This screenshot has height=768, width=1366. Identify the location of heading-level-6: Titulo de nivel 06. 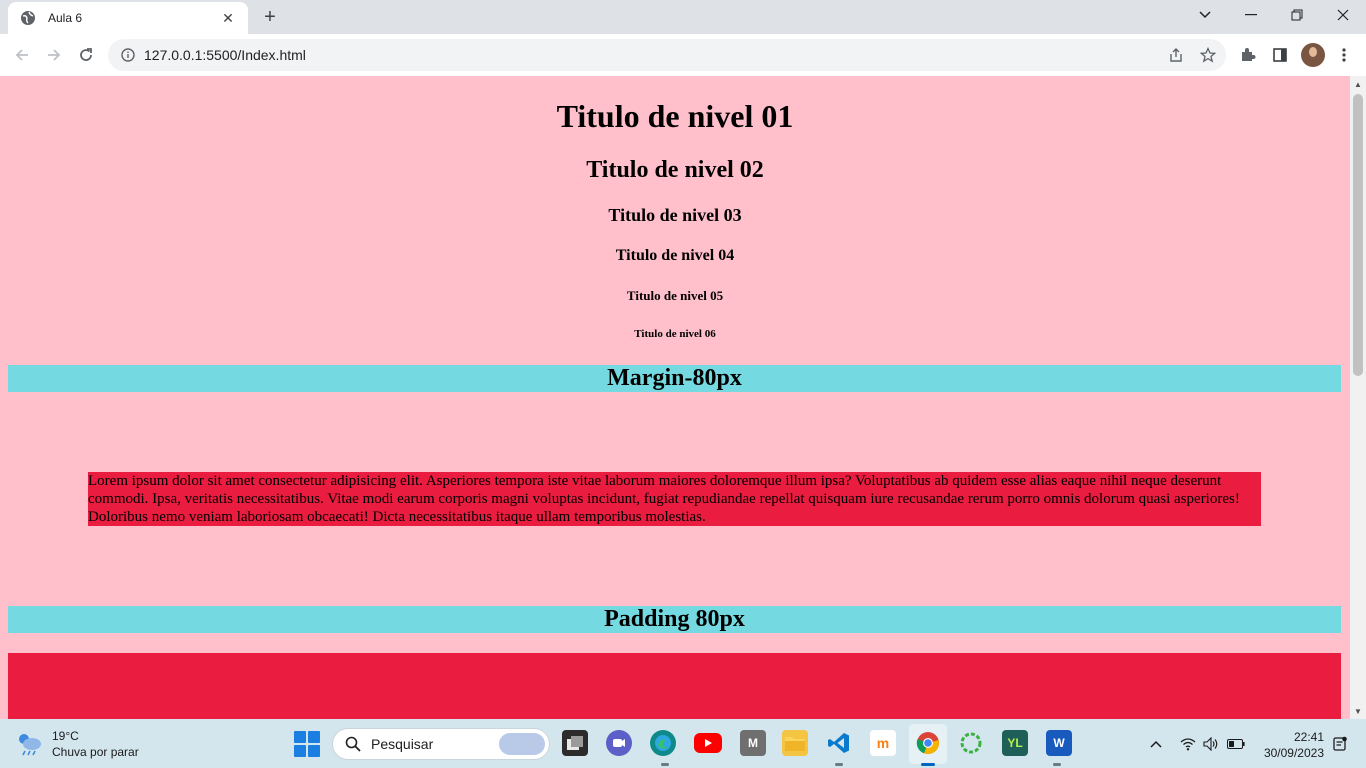
(675, 334).